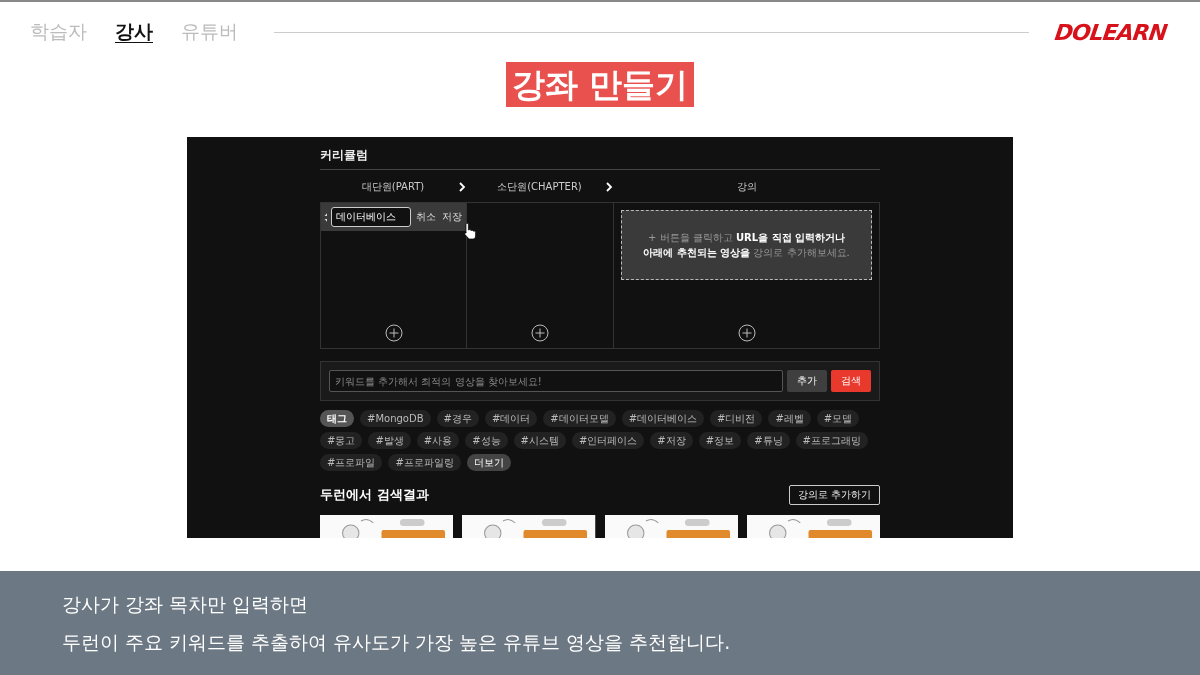 The image size is (1200, 675). Describe the element at coordinates (469, 231) in the screenshot. I see `hand-cursor-icon` at that location.